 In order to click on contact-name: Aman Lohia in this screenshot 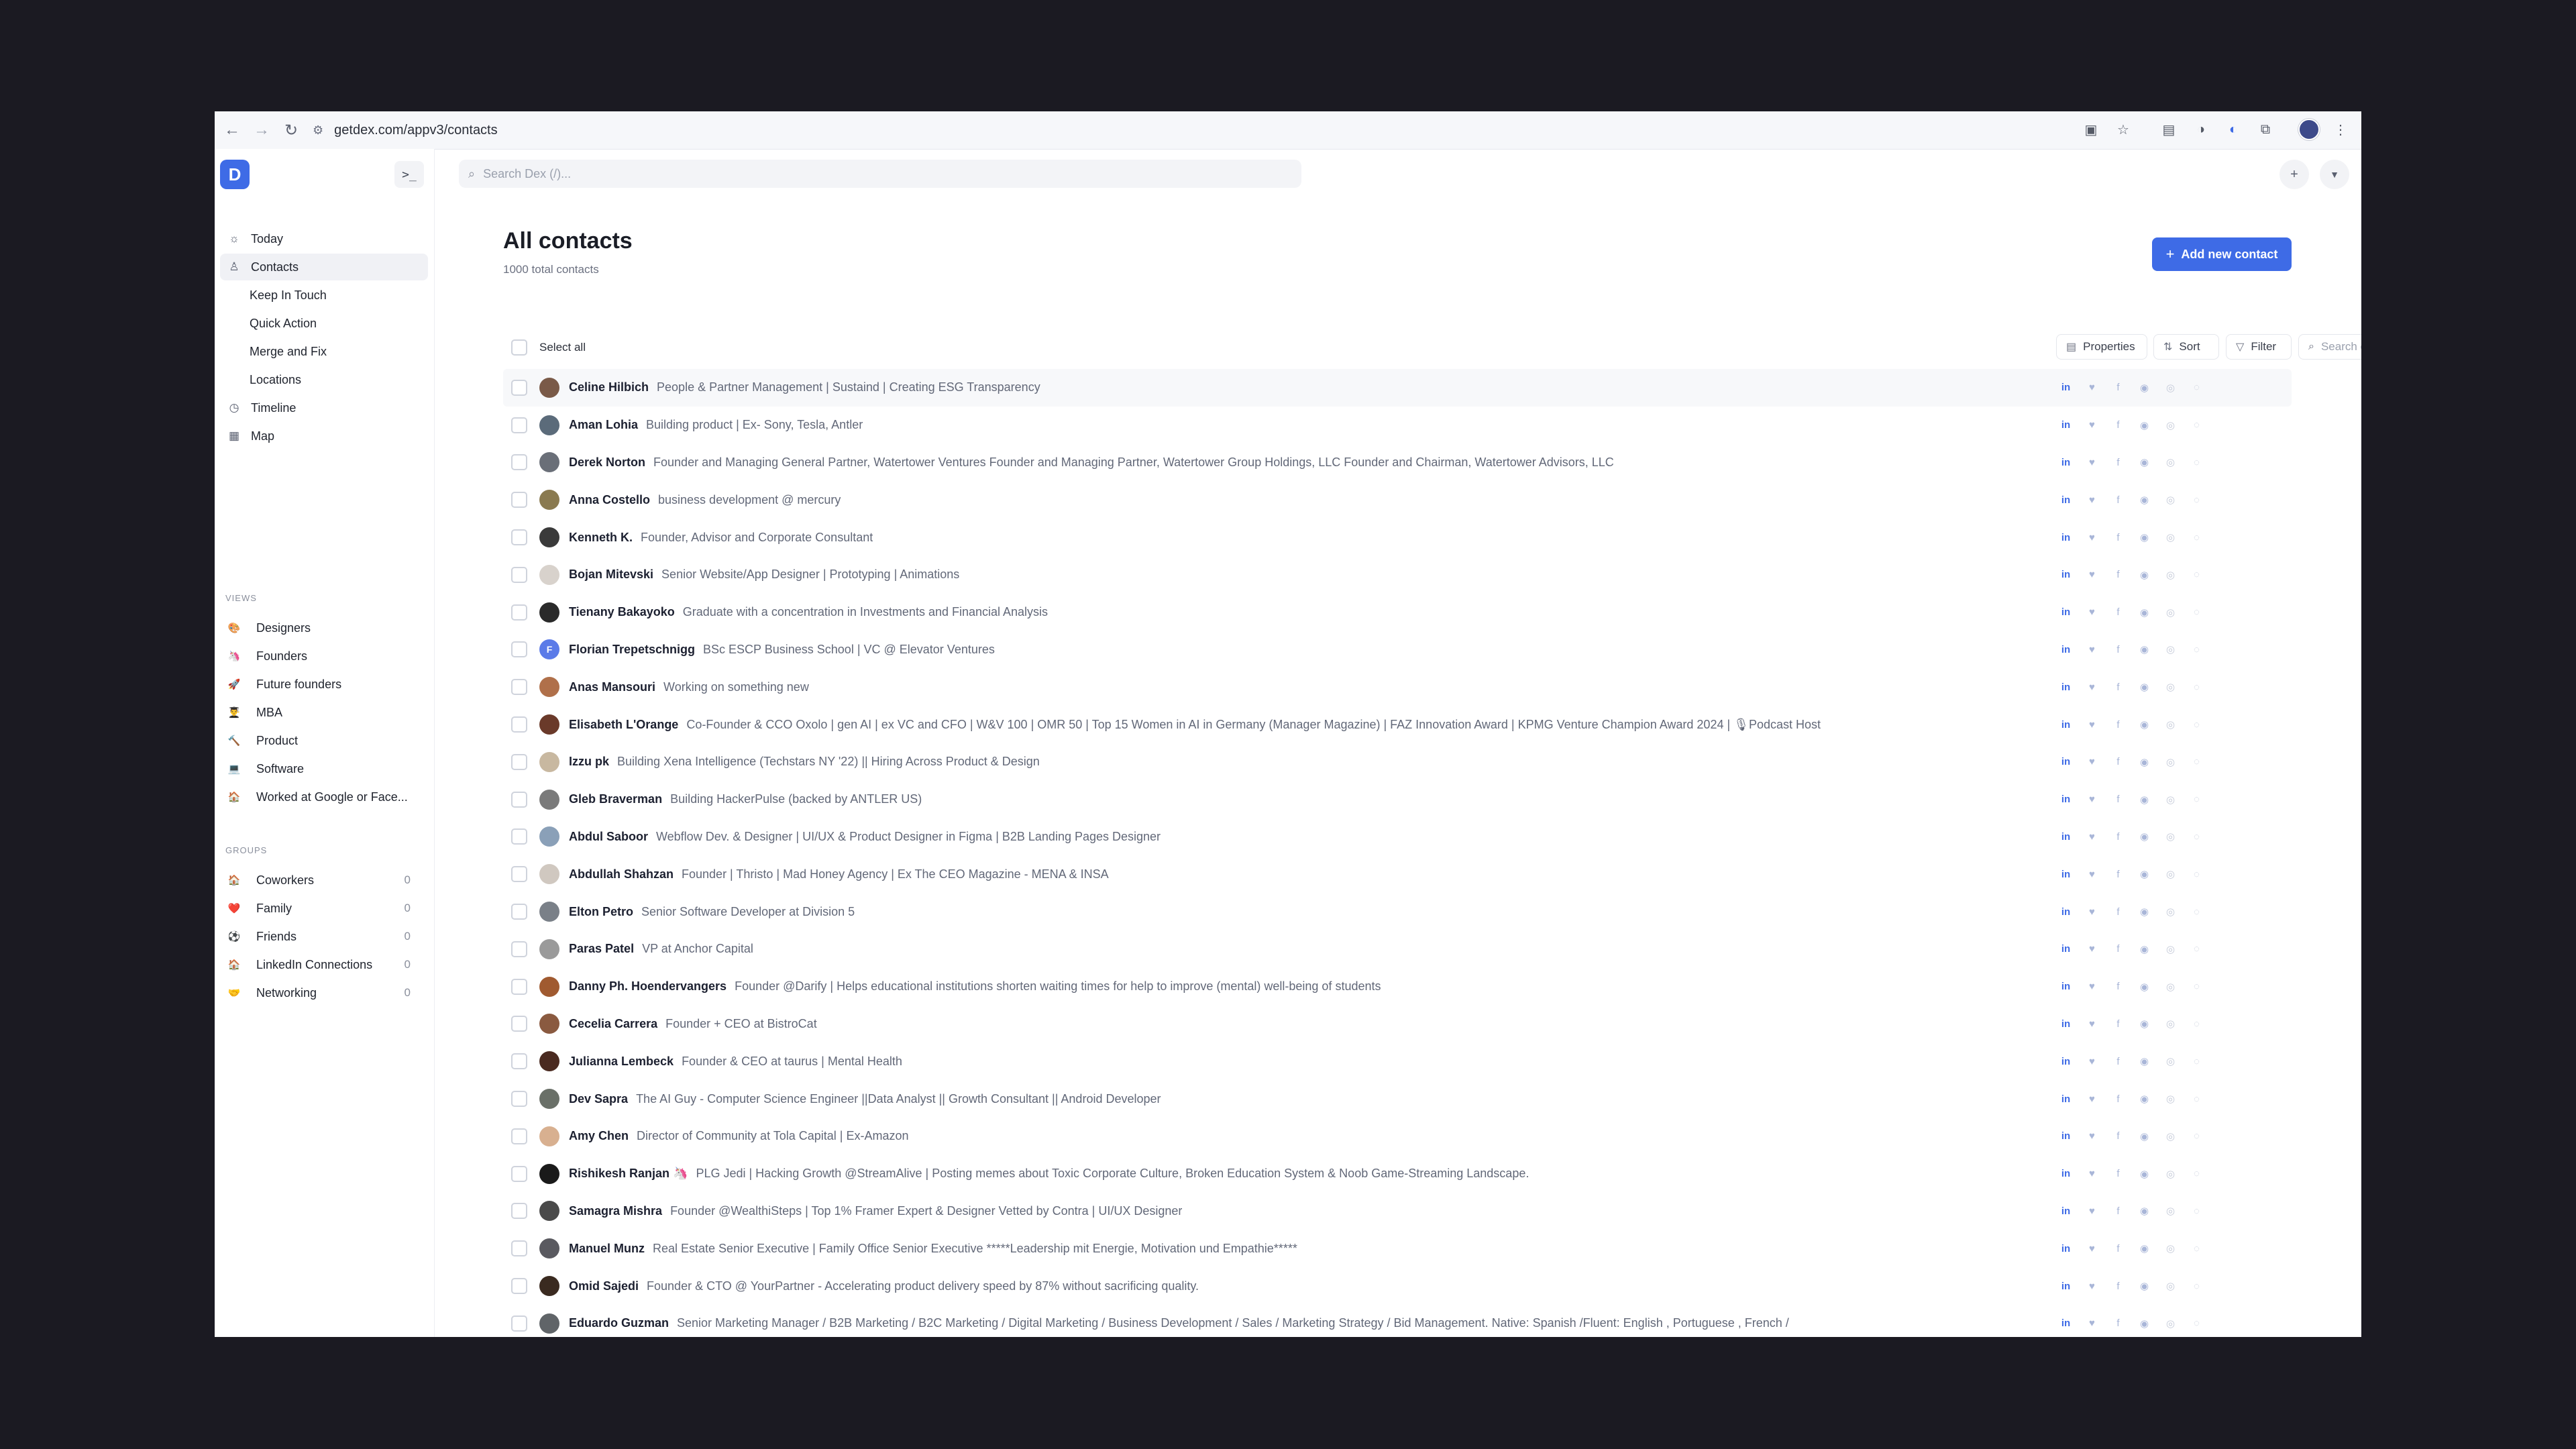, I will do `click(603, 425)`.